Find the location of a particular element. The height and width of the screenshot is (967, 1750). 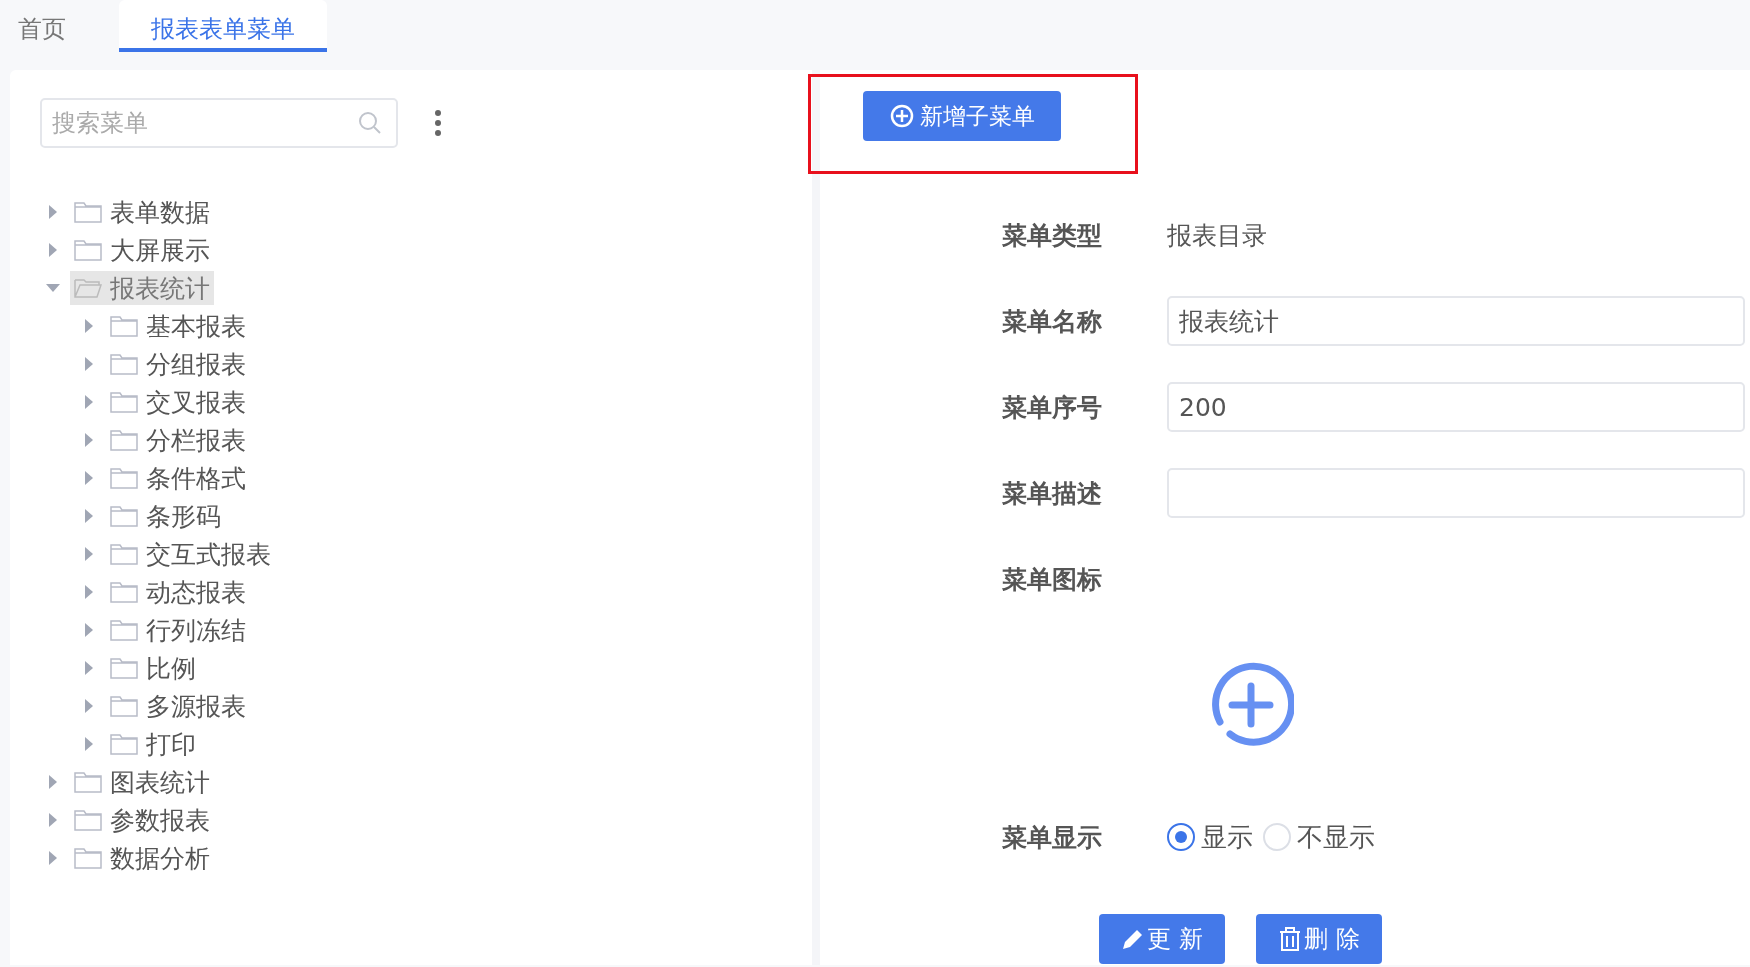

field-label: 菜单序号 is located at coordinates (1052, 407).